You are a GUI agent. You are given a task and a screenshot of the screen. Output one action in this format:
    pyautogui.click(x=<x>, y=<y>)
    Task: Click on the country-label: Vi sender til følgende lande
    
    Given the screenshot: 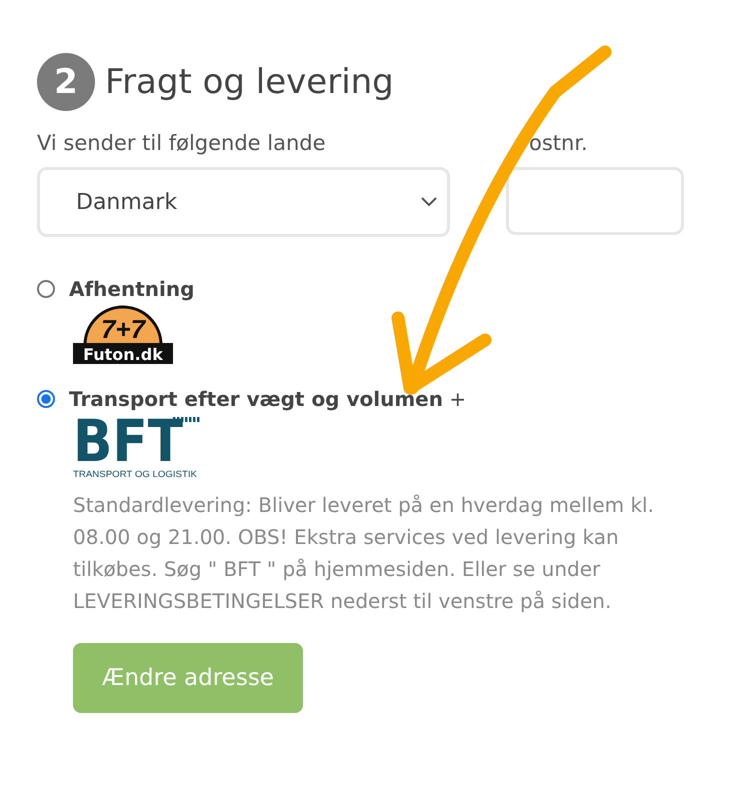 What is the action you would take?
    pyautogui.click(x=182, y=143)
    